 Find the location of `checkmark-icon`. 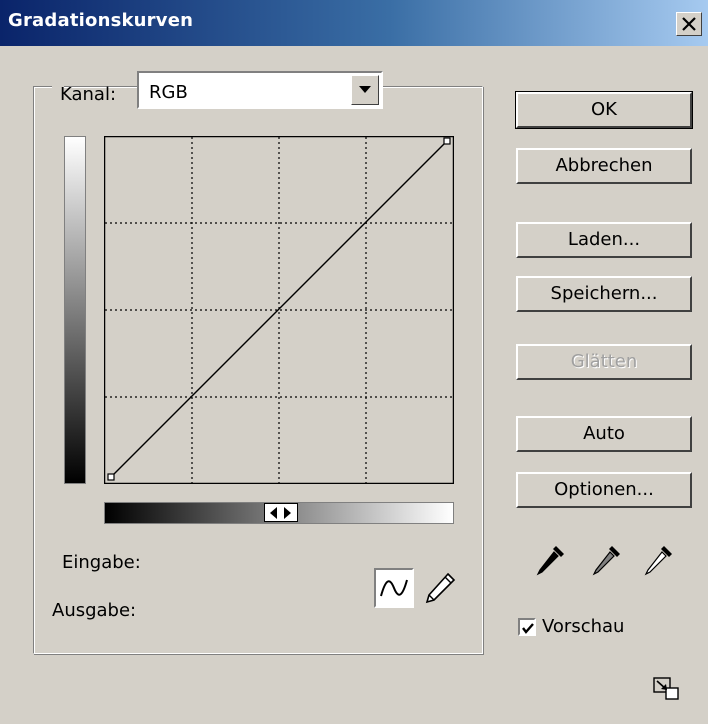

checkmark-icon is located at coordinates (528, 628).